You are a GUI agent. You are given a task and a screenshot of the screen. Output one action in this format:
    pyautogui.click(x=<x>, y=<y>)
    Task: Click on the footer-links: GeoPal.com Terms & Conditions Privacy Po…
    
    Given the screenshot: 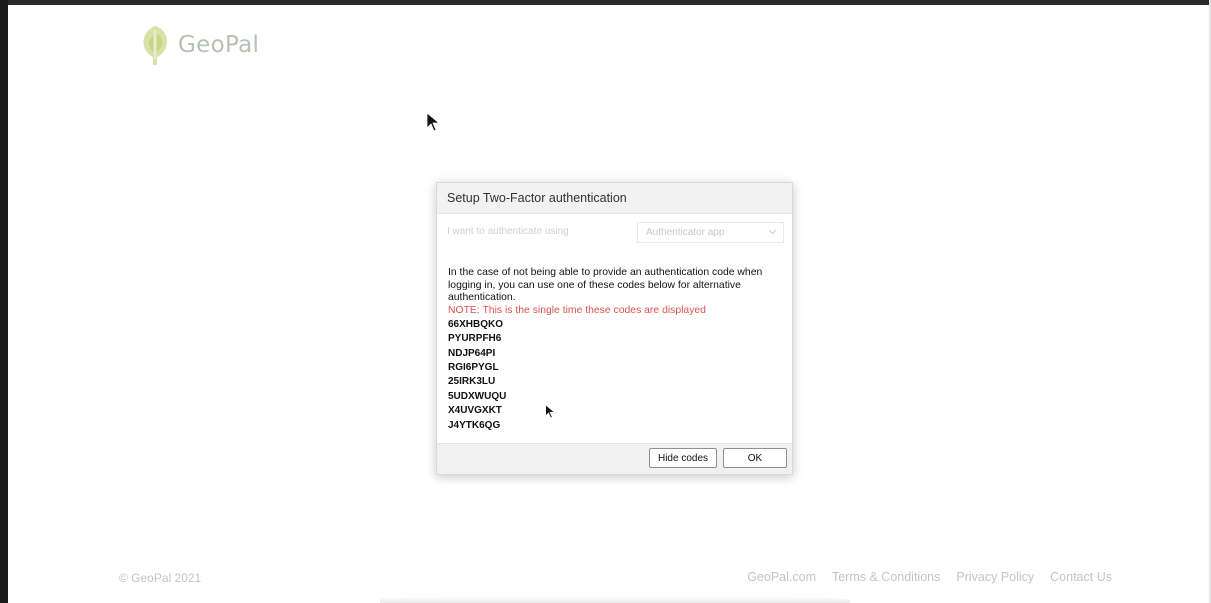 What is the action you would take?
    pyautogui.click(x=929, y=577)
    